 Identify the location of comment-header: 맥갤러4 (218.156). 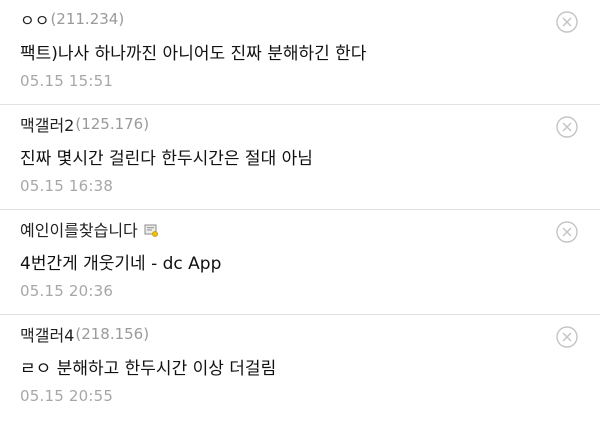
(84, 334).